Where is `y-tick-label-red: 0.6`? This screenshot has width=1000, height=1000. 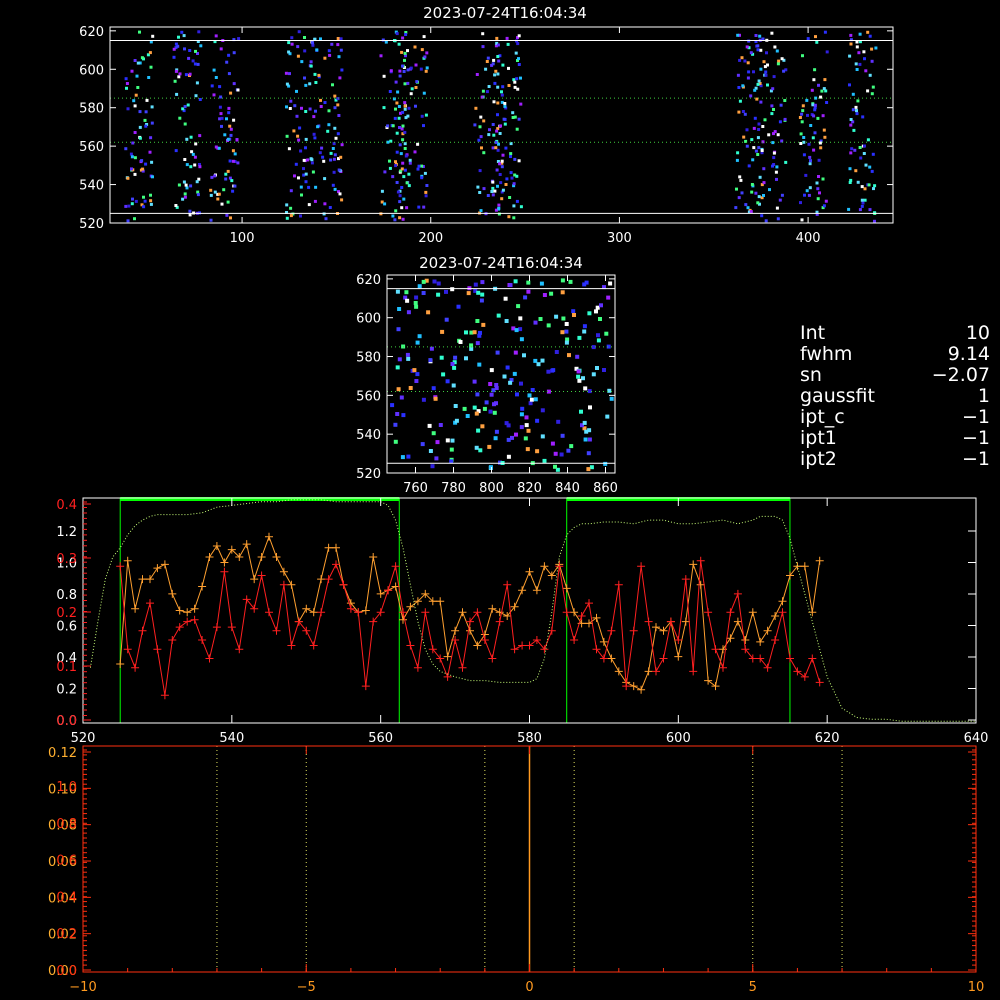 y-tick-label-red: 0.6 is located at coordinates (66, 861).